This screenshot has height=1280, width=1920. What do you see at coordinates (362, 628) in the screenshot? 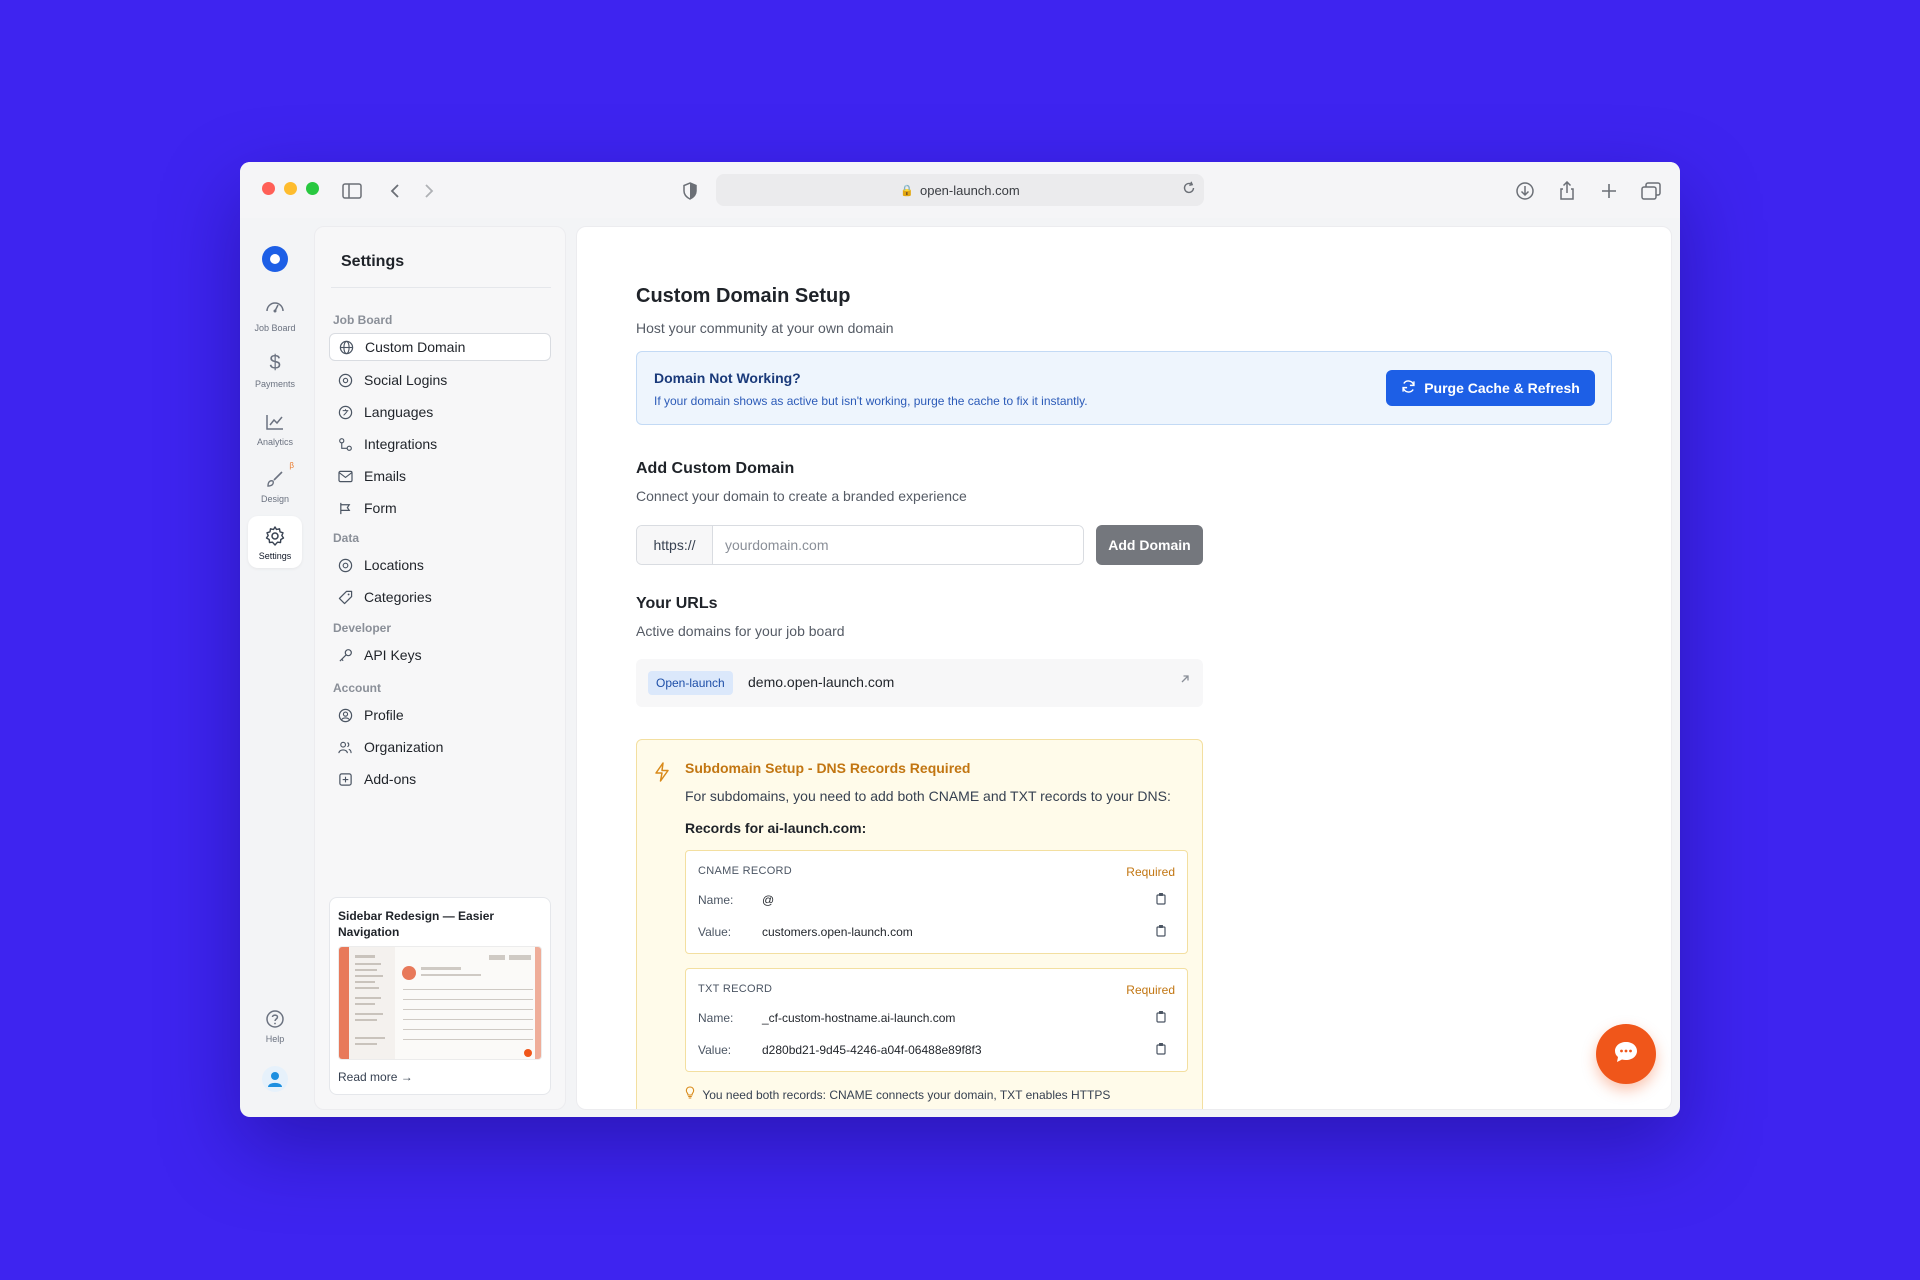
I see `group-label-developer: Developer` at bounding box center [362, 628].